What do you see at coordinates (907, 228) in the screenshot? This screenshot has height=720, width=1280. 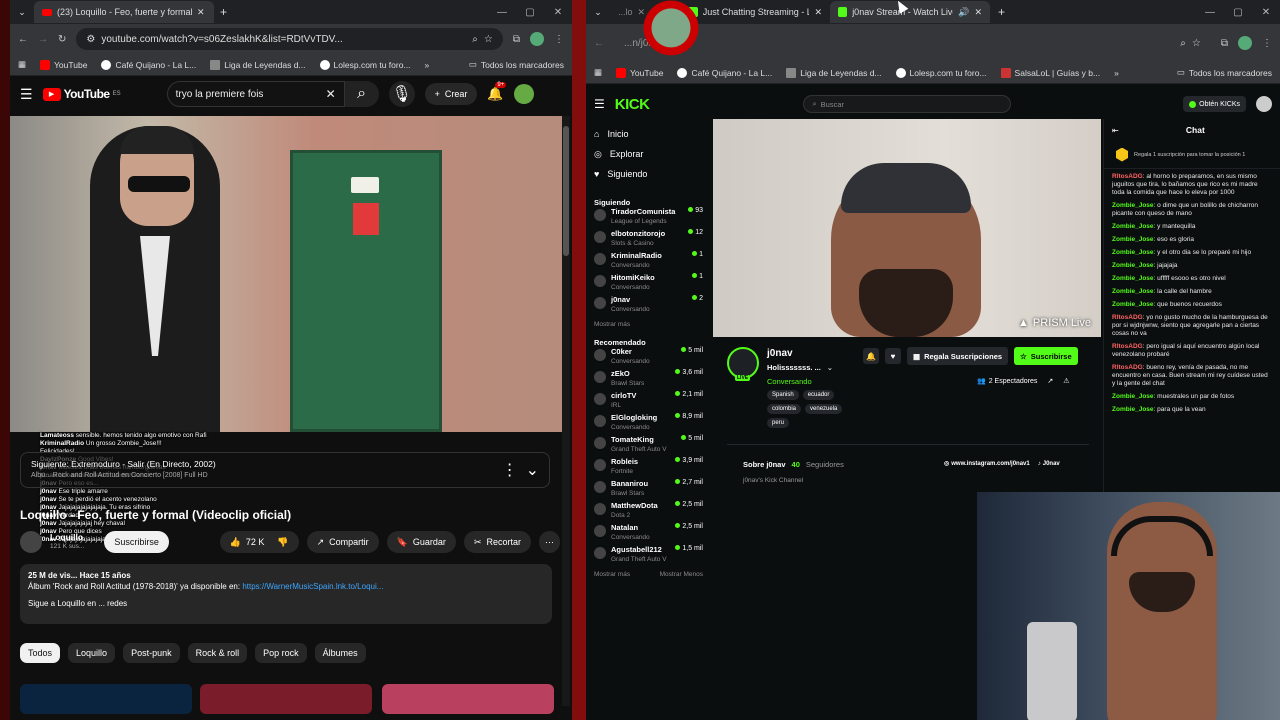 I see `kick-video-player: ▲ PRISM Live` at bounding box center [907, 228].